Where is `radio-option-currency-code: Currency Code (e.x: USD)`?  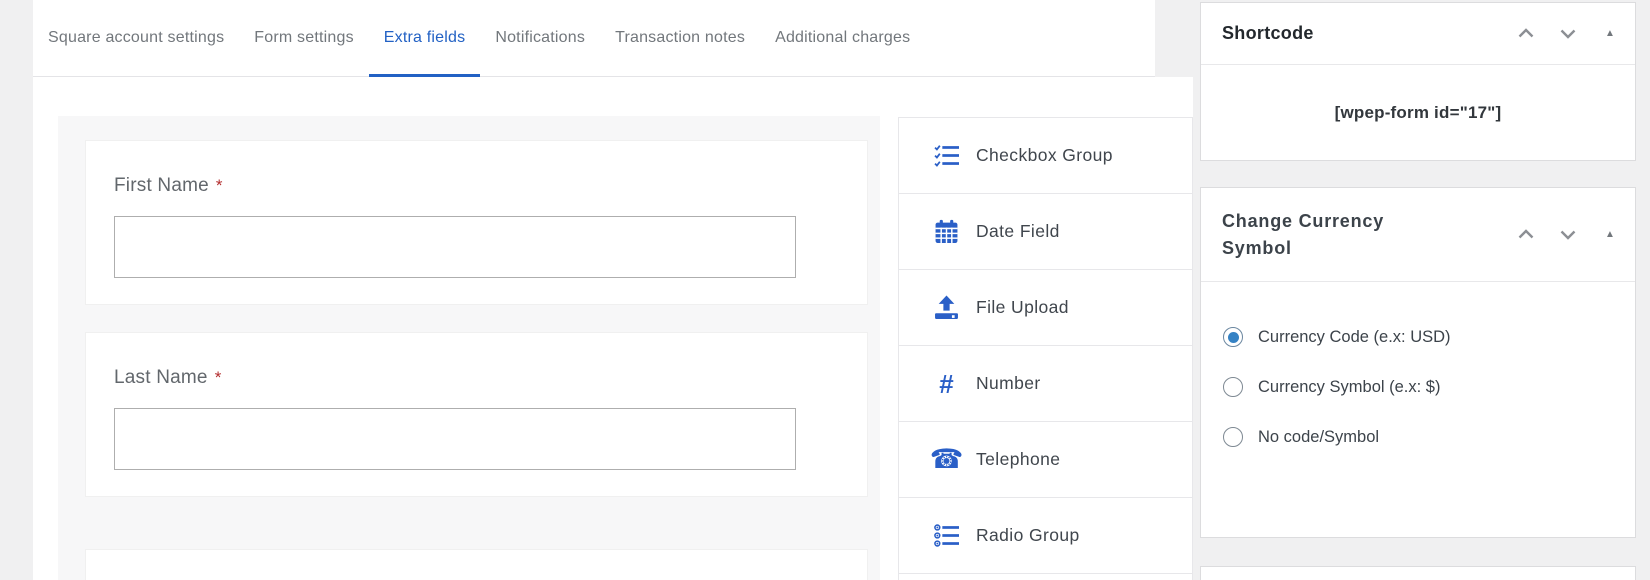
radio-option-currency-code: Currency Code (e.x: USD) is located at coordinates (1429, 337).